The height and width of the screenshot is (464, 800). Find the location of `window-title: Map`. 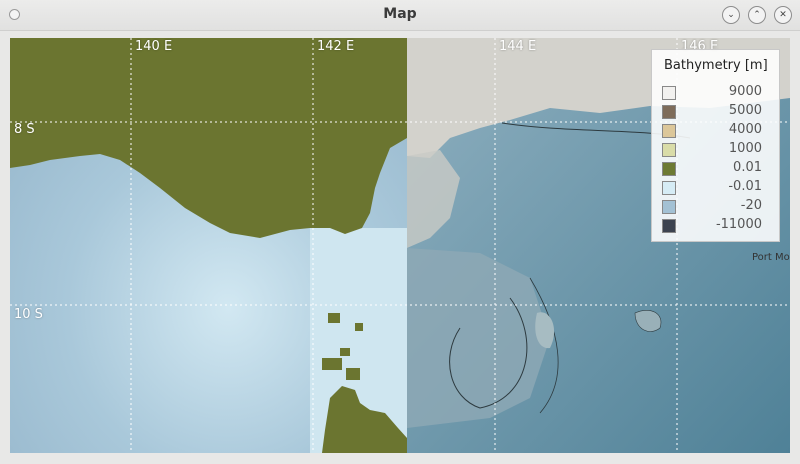

window-title: Map is located at coordinates (400, 14).